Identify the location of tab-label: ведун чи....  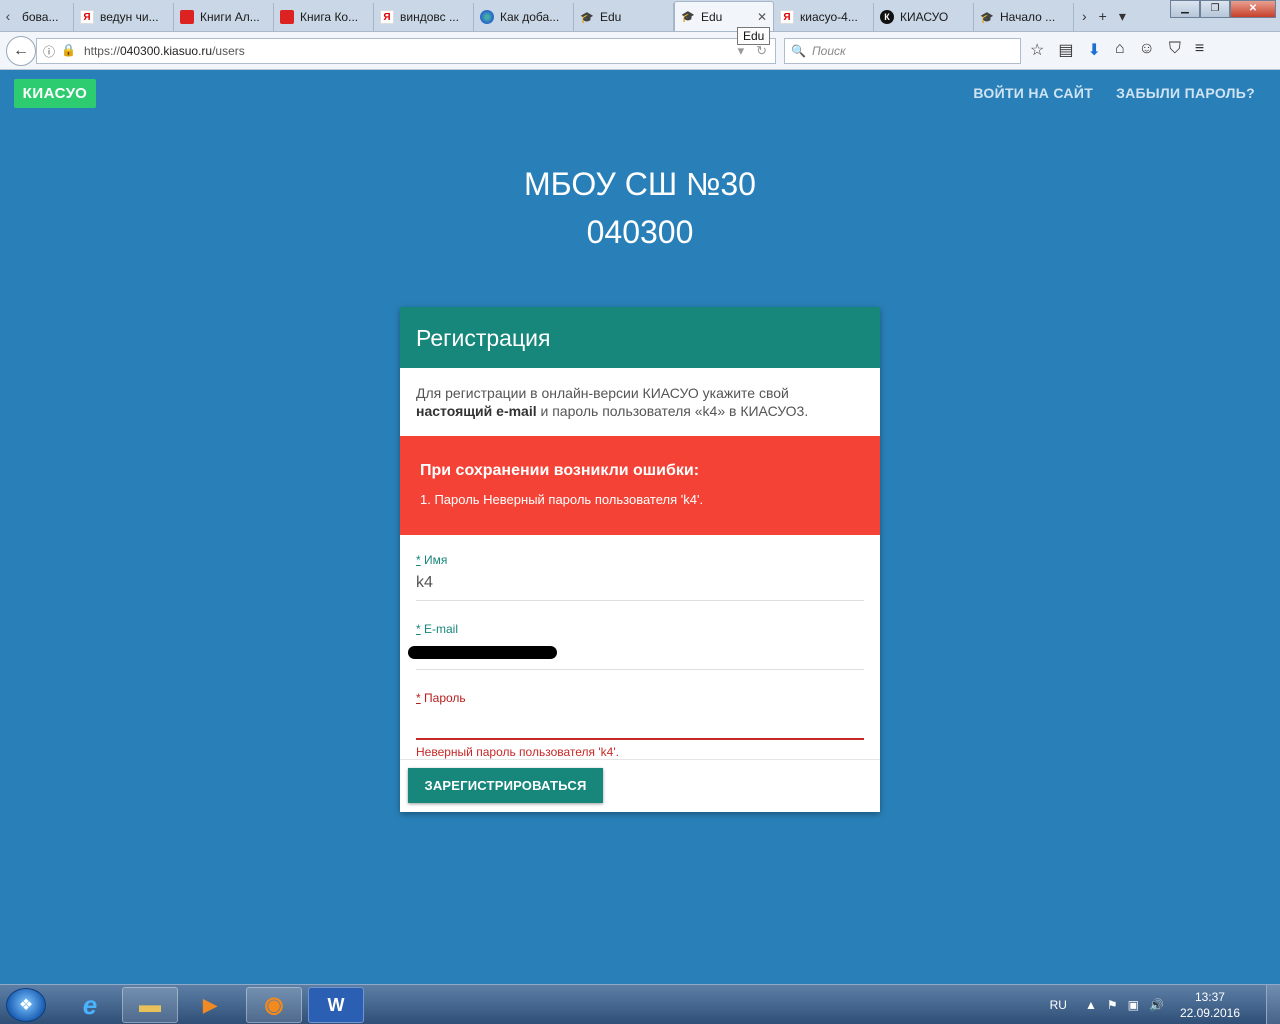
(129, 17).